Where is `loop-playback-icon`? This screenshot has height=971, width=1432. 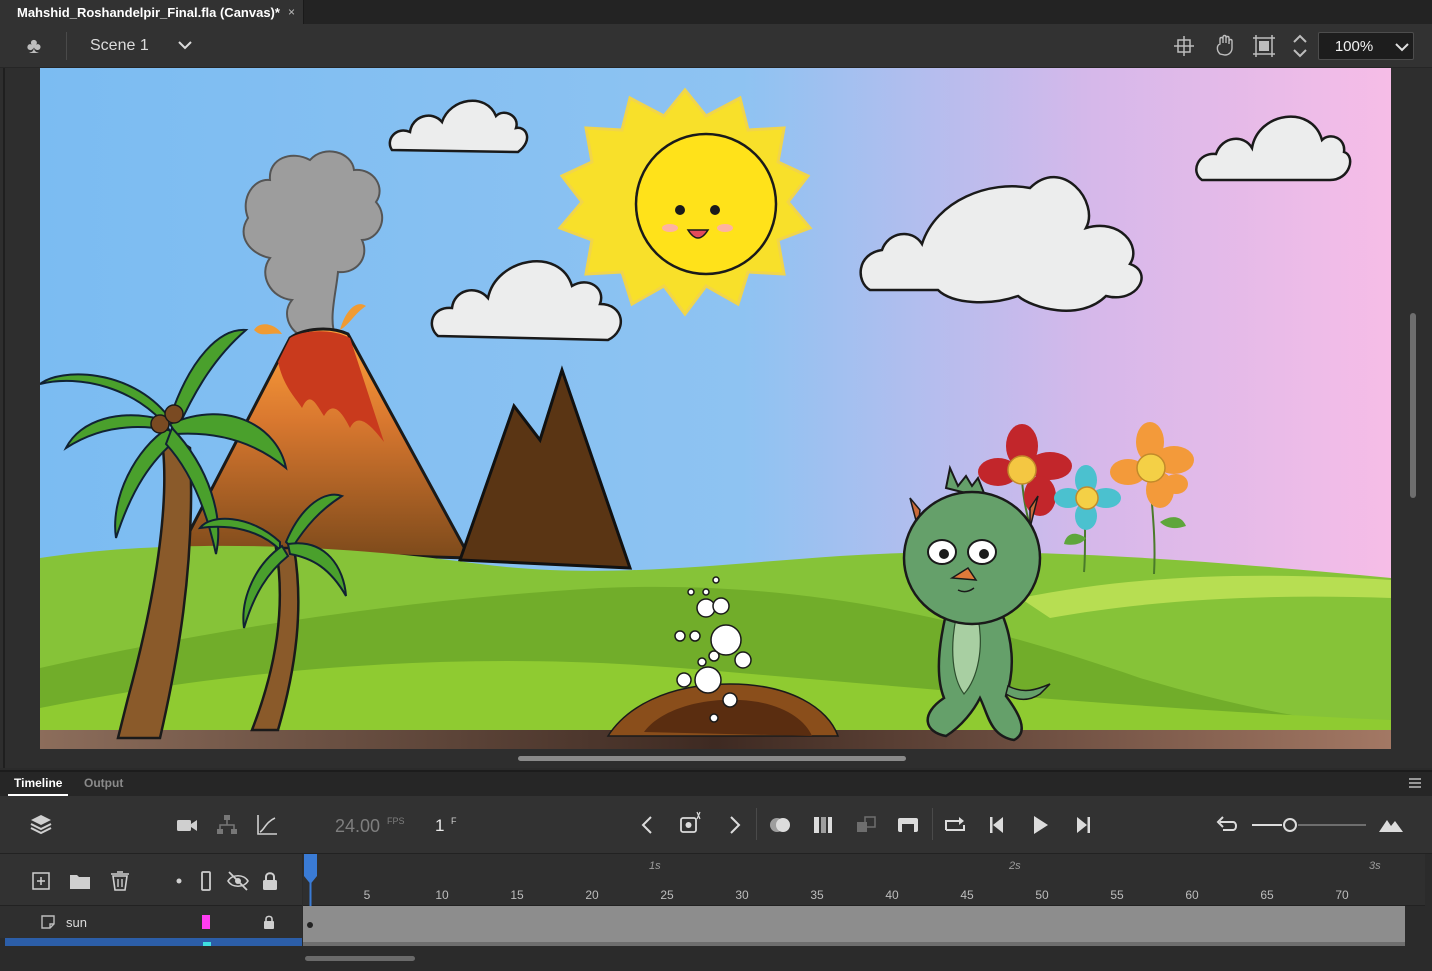
loop-playback-icon is located at coordinates (908, 825).